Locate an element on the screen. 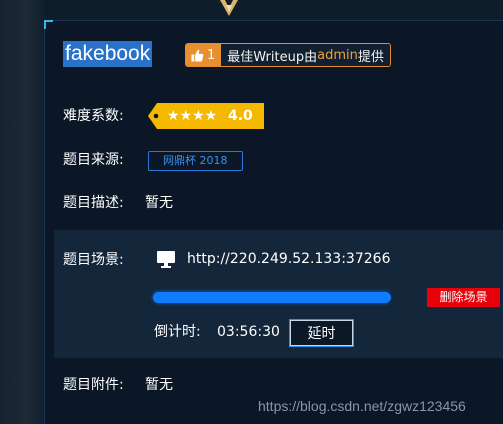 The image size is (503, 424). countdown-value: 03:56:30 is located at coordinates (248, 332).